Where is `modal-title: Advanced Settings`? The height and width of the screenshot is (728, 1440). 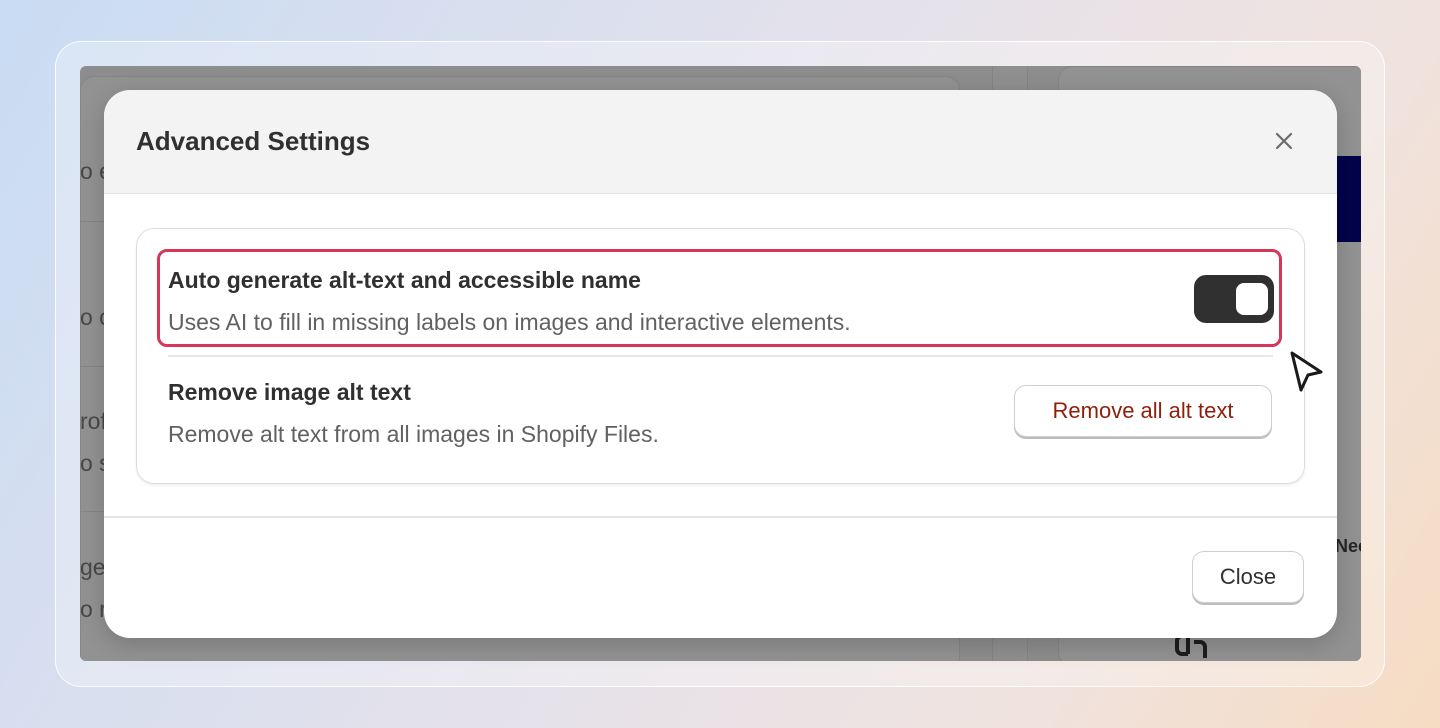
modal-title: Advanced Settings is located at coordinates (253, 141).